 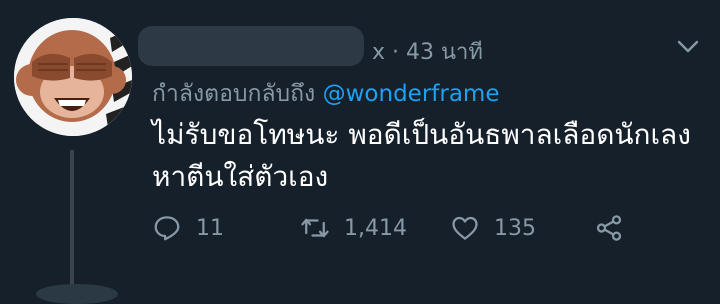 I want to click on reply-count: 11, so click(x=210, y=228).